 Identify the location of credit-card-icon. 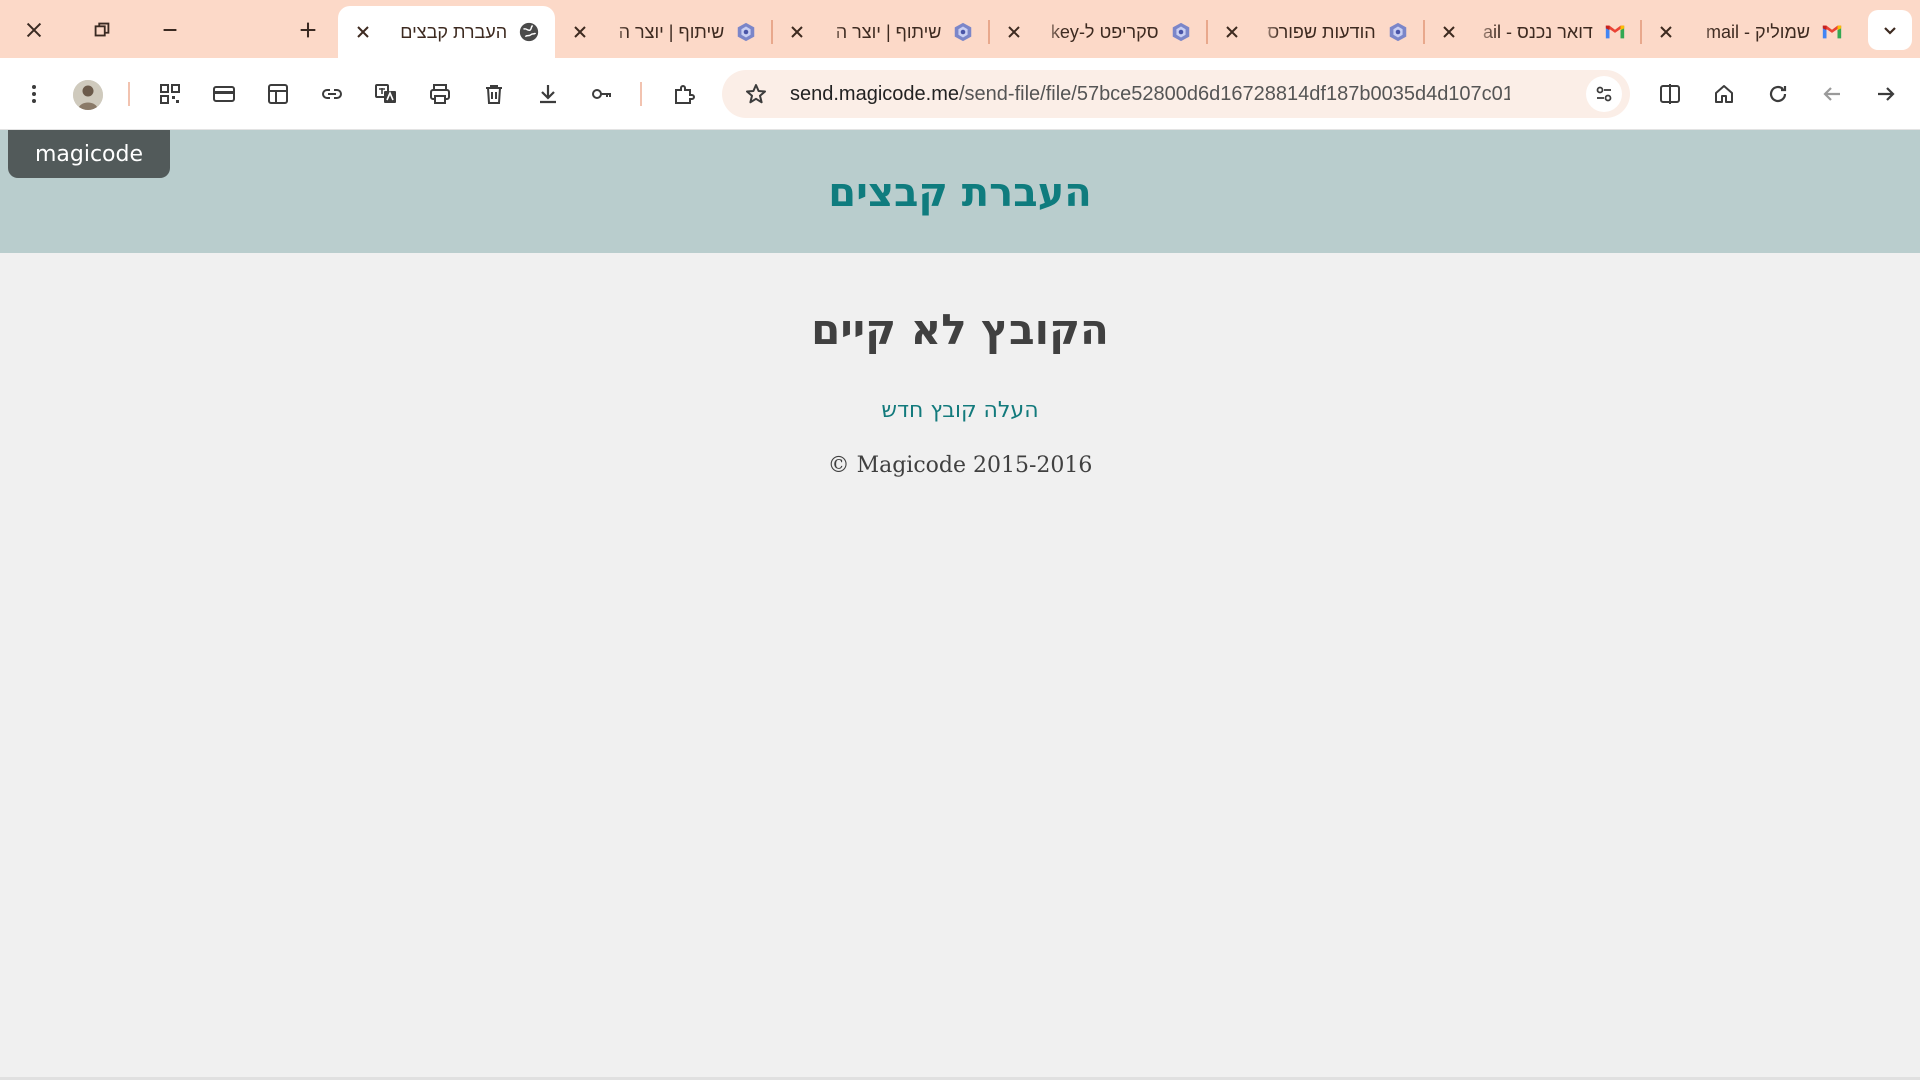
(224, 94).